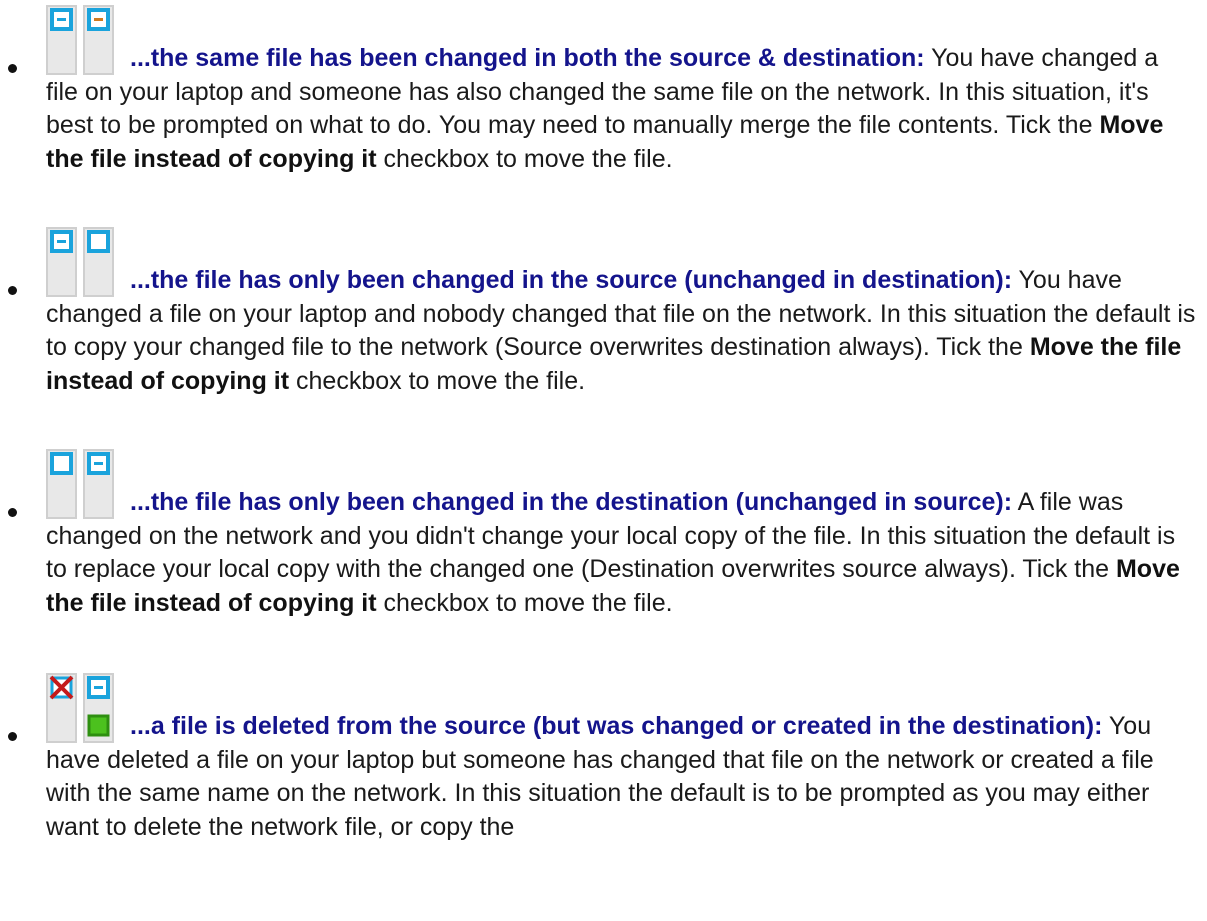  Describe the element at coordinates (61, 484) in the screenshot. I see `file-unchanged-source-icon` at that location.